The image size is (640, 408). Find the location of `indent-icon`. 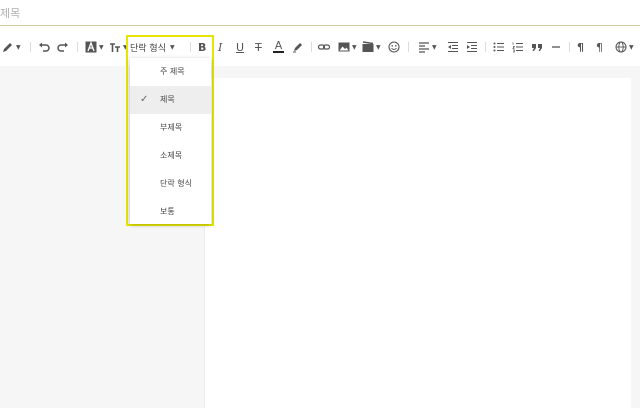

indent-icon is located at coordinates (472, 47).